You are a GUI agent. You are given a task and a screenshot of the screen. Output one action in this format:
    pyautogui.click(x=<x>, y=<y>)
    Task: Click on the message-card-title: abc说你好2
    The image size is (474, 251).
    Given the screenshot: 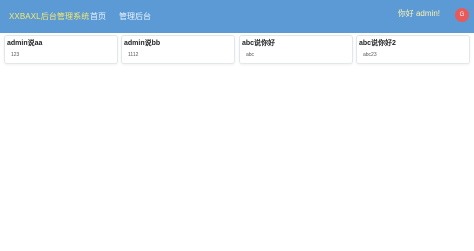 What is the action you would take?
    pyautogui.click(x=377, y=43)
    